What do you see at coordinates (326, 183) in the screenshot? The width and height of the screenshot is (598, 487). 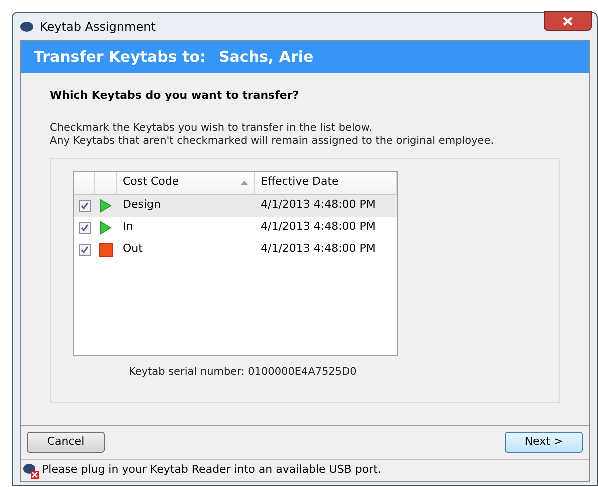 I see `column-header: Effective Date` at bounding box center [326, 183].